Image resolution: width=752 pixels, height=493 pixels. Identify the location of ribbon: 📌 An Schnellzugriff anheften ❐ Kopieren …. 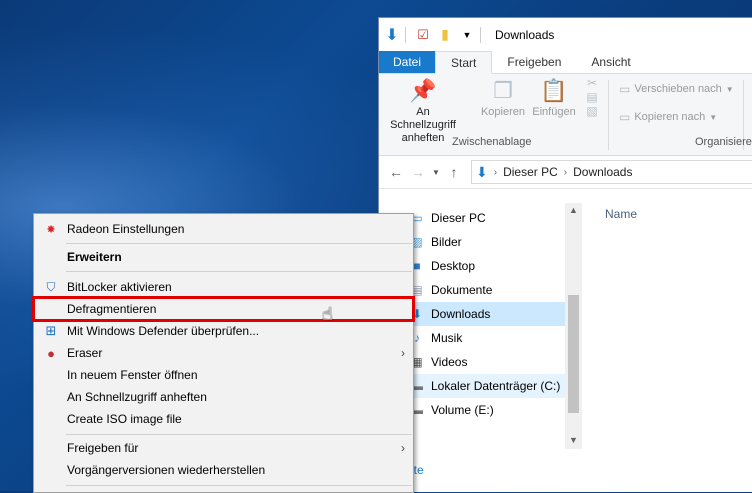
(565, 115).